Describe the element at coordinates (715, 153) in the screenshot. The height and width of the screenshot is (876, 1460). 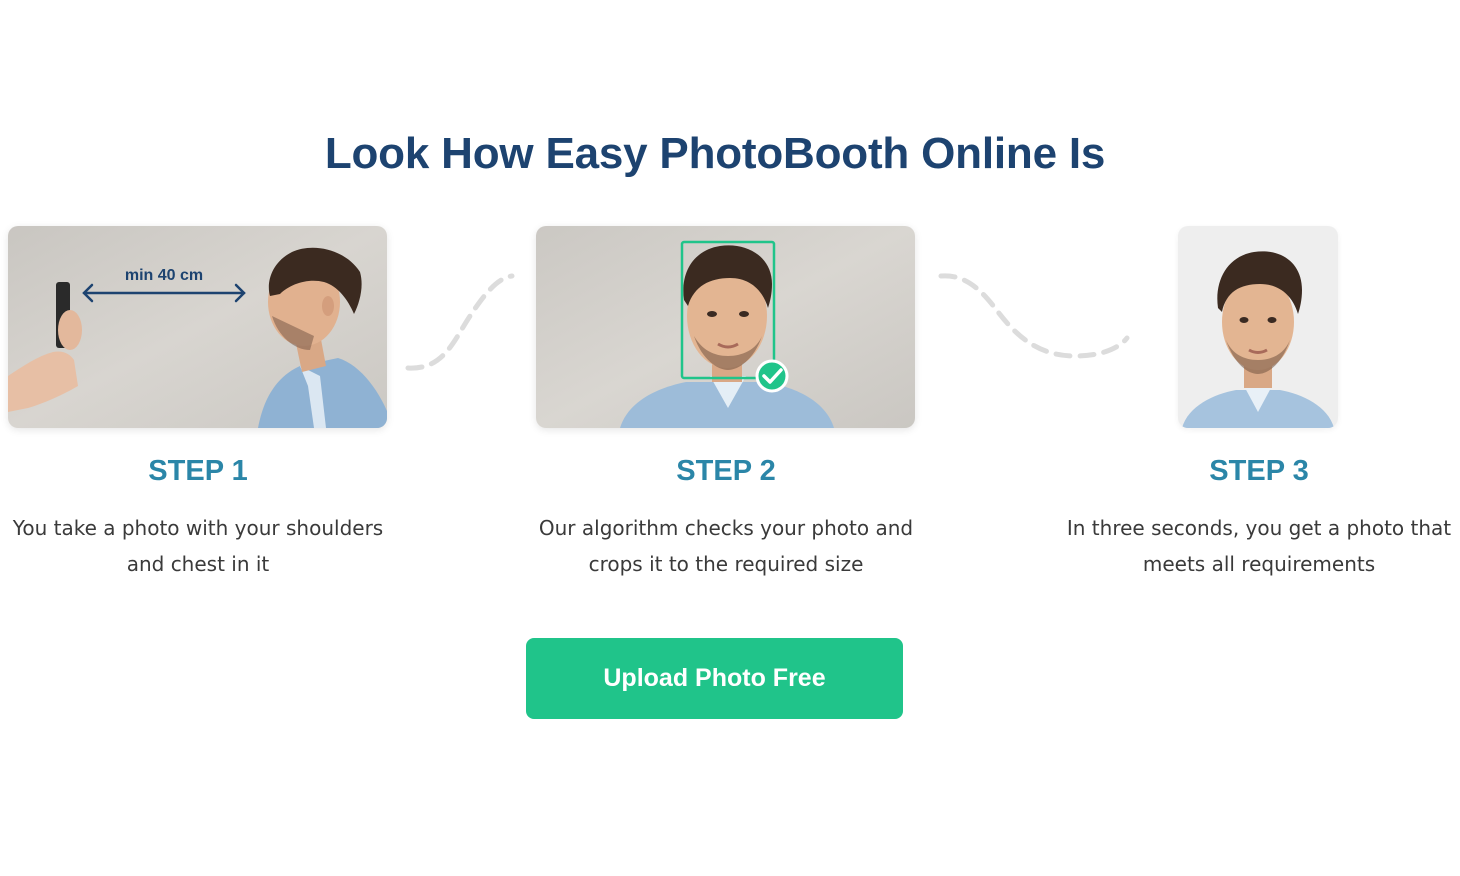
I see `page-title: Look How Easy PhotoBooth Online Is` at that location.